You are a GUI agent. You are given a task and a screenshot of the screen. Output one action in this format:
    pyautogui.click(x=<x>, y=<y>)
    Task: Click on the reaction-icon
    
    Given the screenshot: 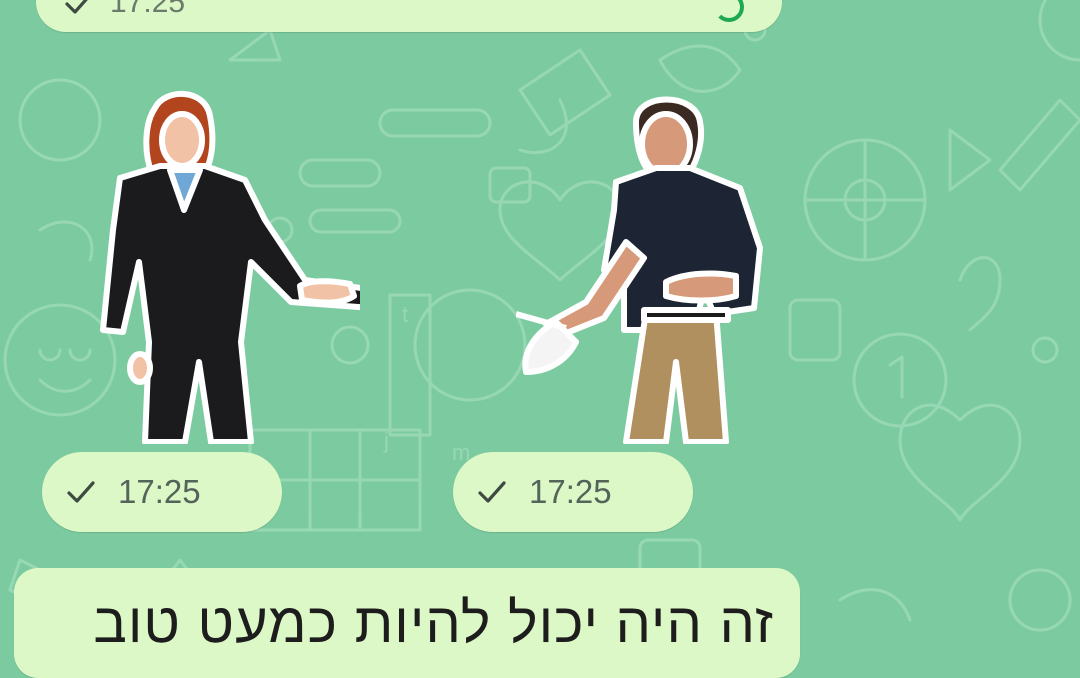 What is the action you would take?
    pyautogui.click(x=729, y=11)
    